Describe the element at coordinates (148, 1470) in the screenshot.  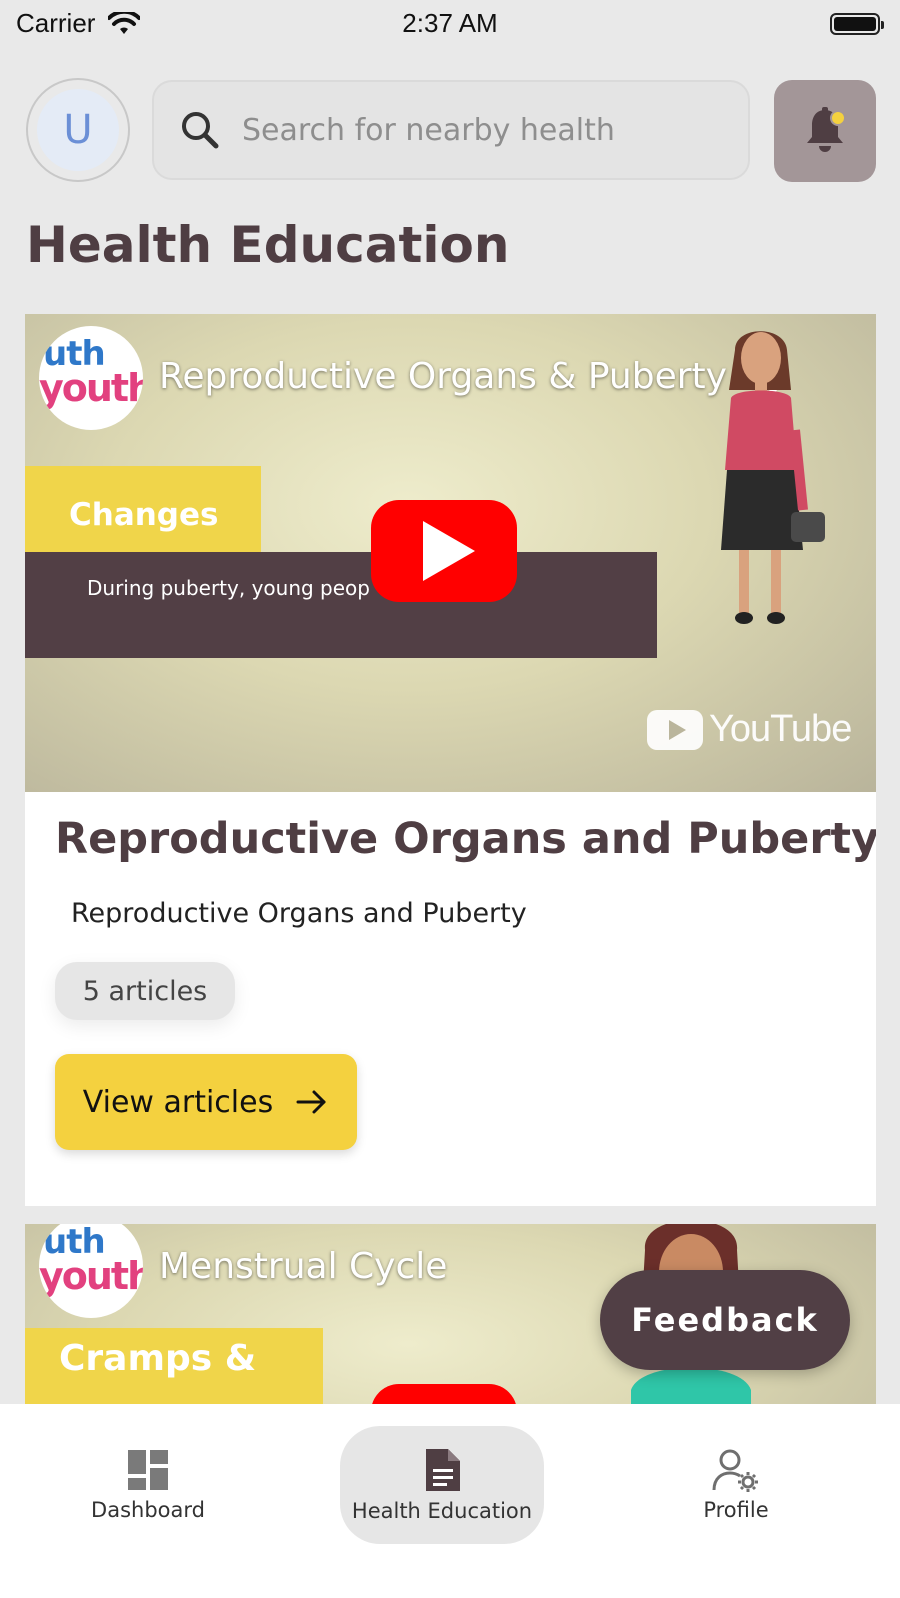
I see `dashboard-icon` at that location.